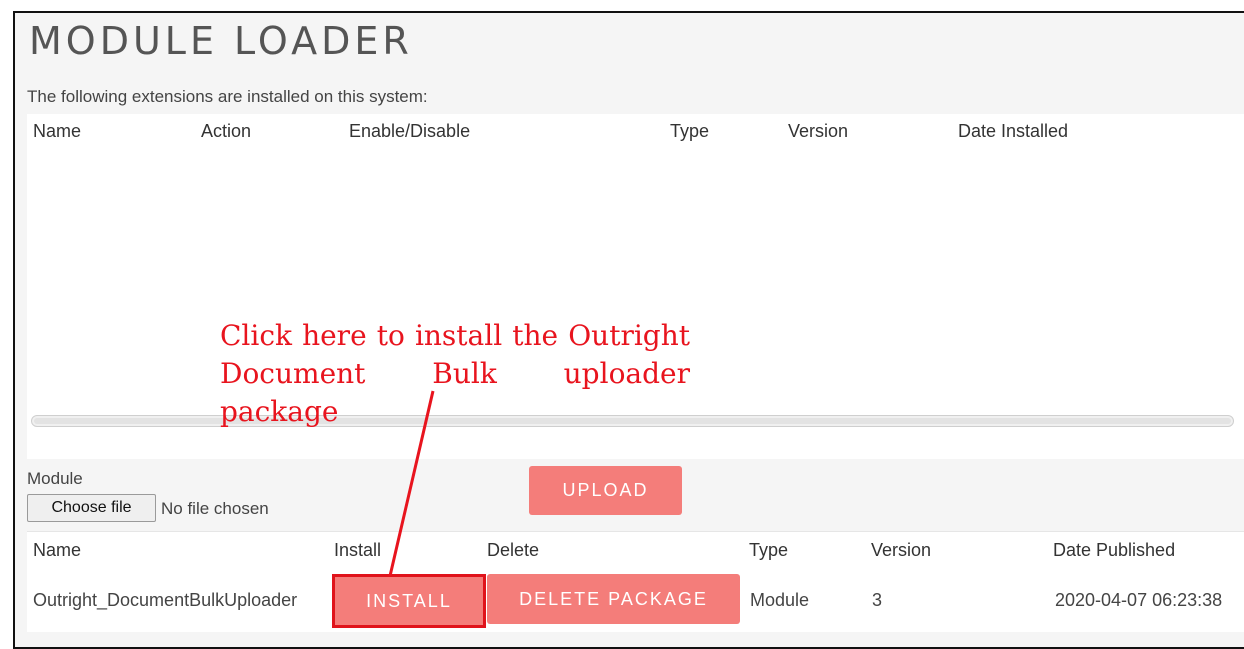 Image resolution: width=1244 pixels, height=649 pixels. Describe the element at coordinates (613, 599) in the screenshot. I see `delete-package-button: DELETE PACKAGE` at that location.